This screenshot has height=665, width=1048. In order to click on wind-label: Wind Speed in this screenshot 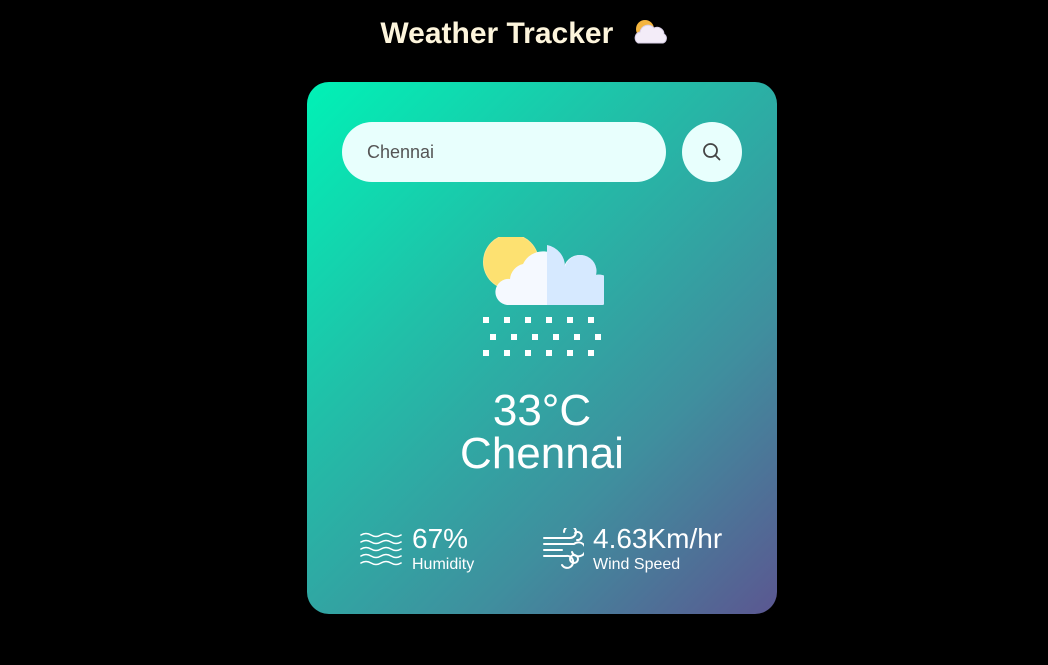, I will do `click(637, 564)`.